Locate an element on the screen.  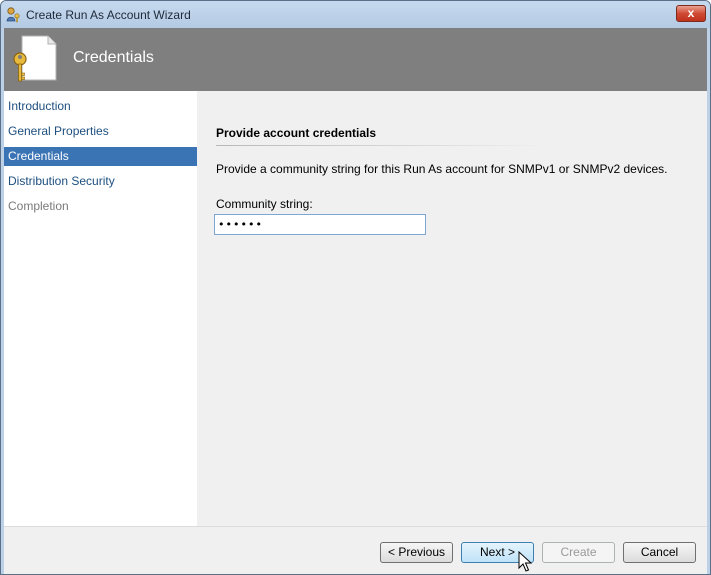
header-banner: Credentials is located at coordinates (355, 59).